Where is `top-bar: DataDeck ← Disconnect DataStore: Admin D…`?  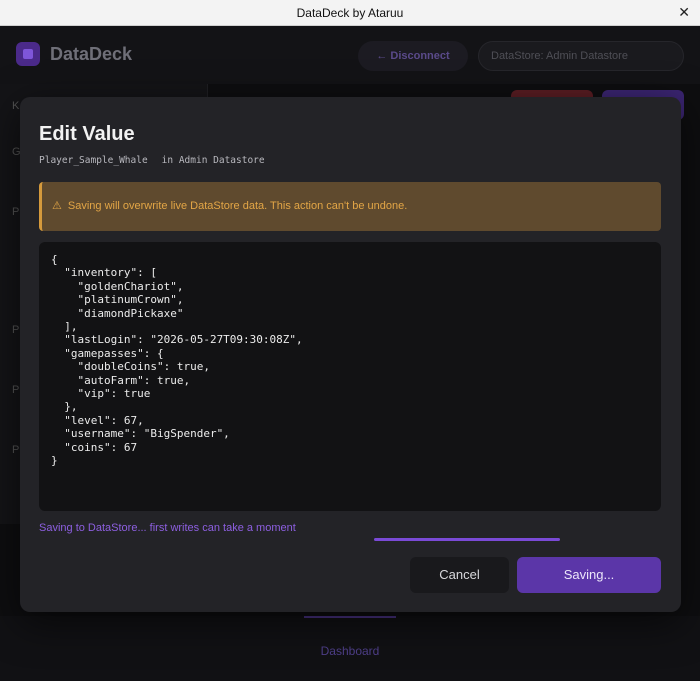 top-bar: DataDeck ← Disconnect DataStore: Admin D… is located at coordinates (350, 55).